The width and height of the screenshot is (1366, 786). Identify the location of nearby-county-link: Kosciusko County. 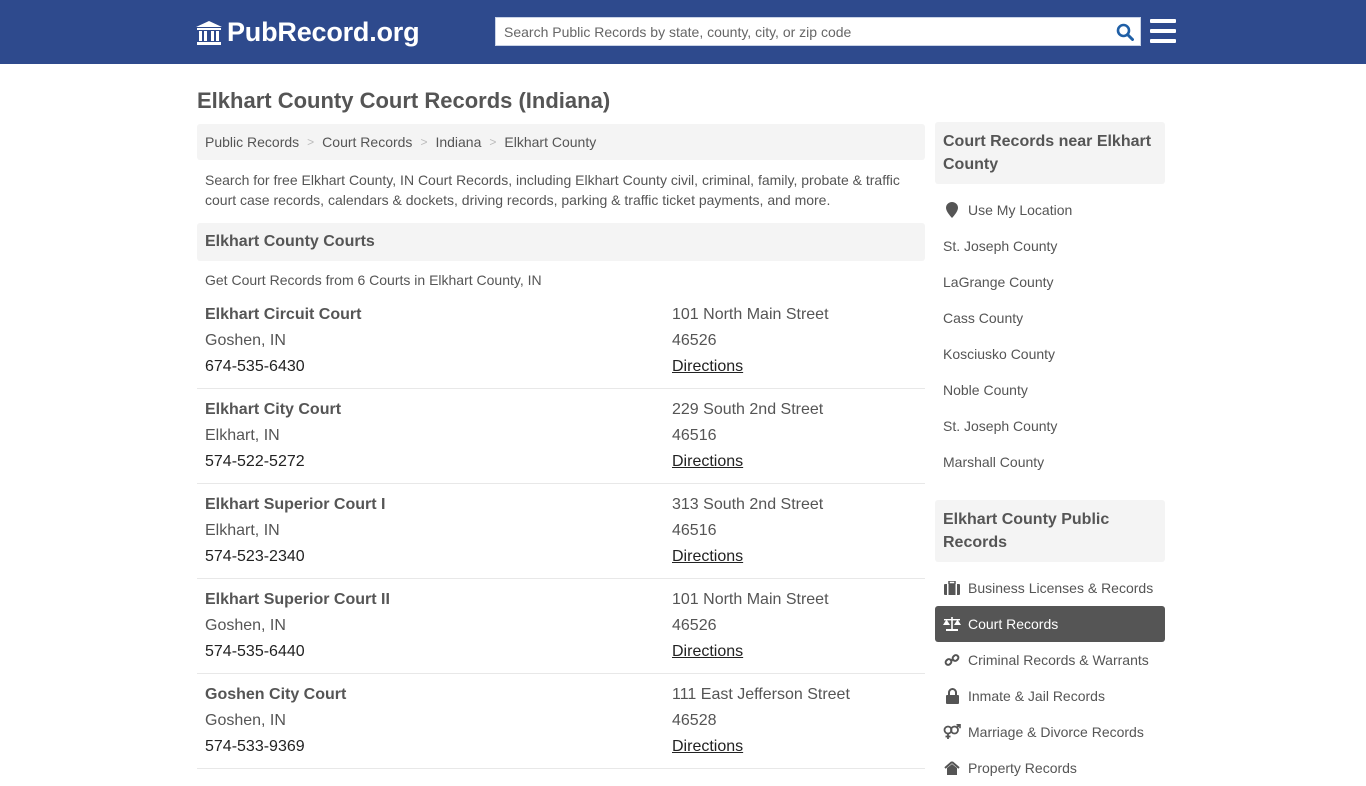
(1050, 354).